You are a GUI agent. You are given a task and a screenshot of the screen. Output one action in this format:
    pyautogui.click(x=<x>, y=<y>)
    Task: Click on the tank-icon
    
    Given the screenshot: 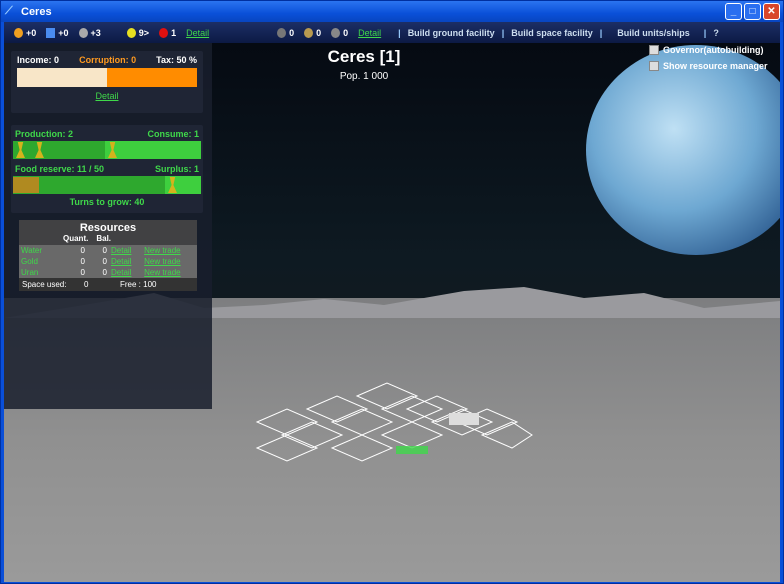 What is the action you would take?
    pyautogui.click(x=282, y=32)
    